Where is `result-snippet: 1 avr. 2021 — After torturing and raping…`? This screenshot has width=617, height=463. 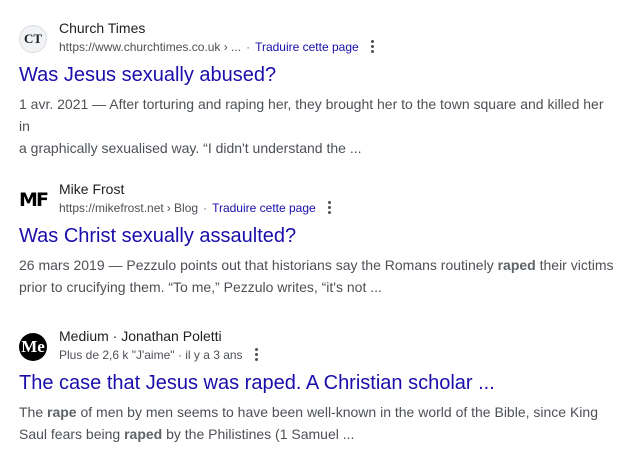
result-snippet: 1 avr. 2021 — After torturing and raping… is located at coordinates (318, 126).